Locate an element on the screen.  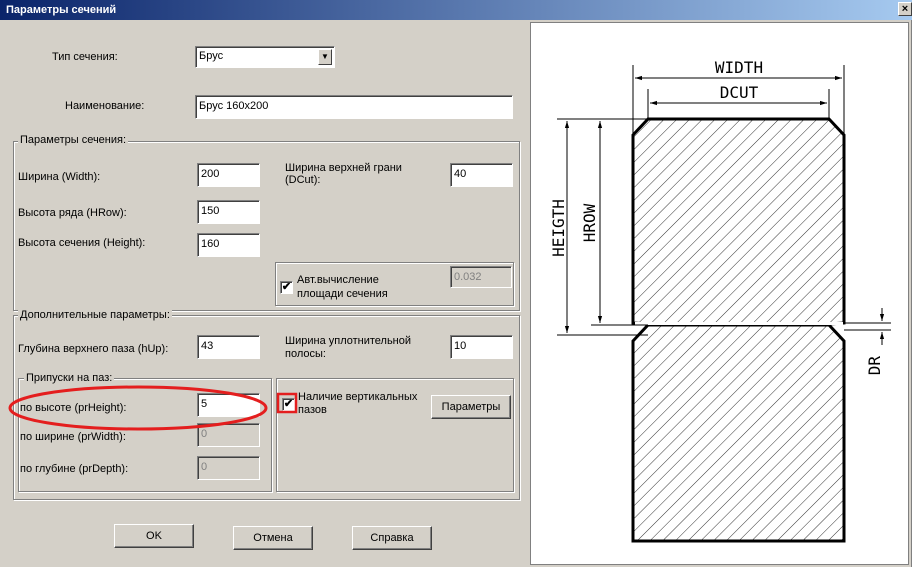
annotation-overlay is located at coordinates (153, 408).